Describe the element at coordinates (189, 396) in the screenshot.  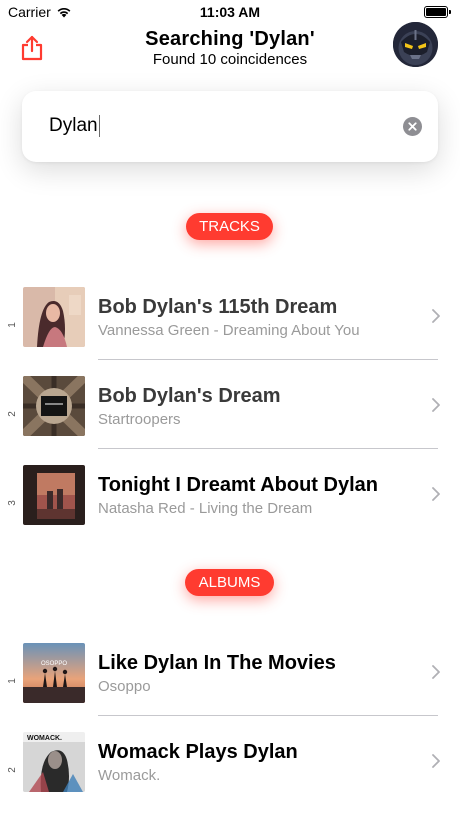
I see `track-title: Bob Dylan's Dream` at that location.